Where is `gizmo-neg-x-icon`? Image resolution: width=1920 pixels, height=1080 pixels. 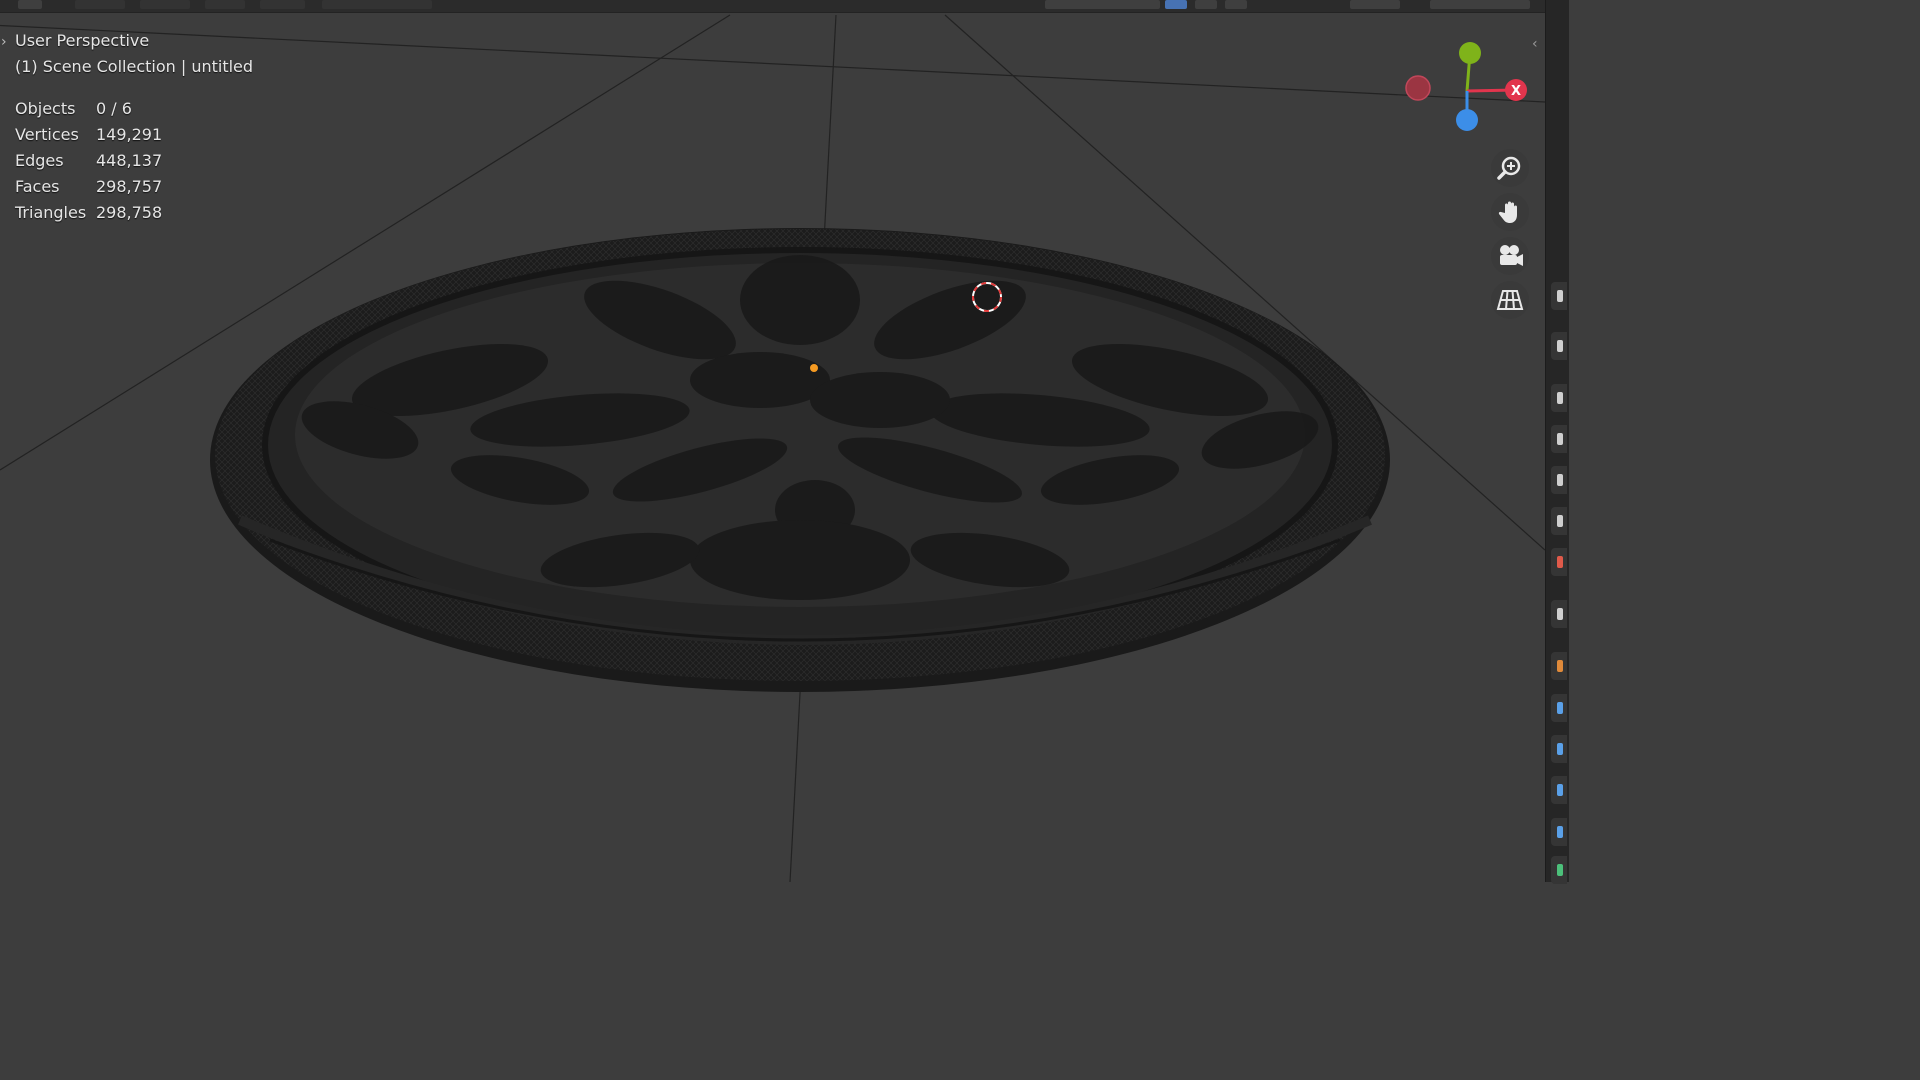
gizmo-neg-x-icon is located at coordinates (1418, 88).